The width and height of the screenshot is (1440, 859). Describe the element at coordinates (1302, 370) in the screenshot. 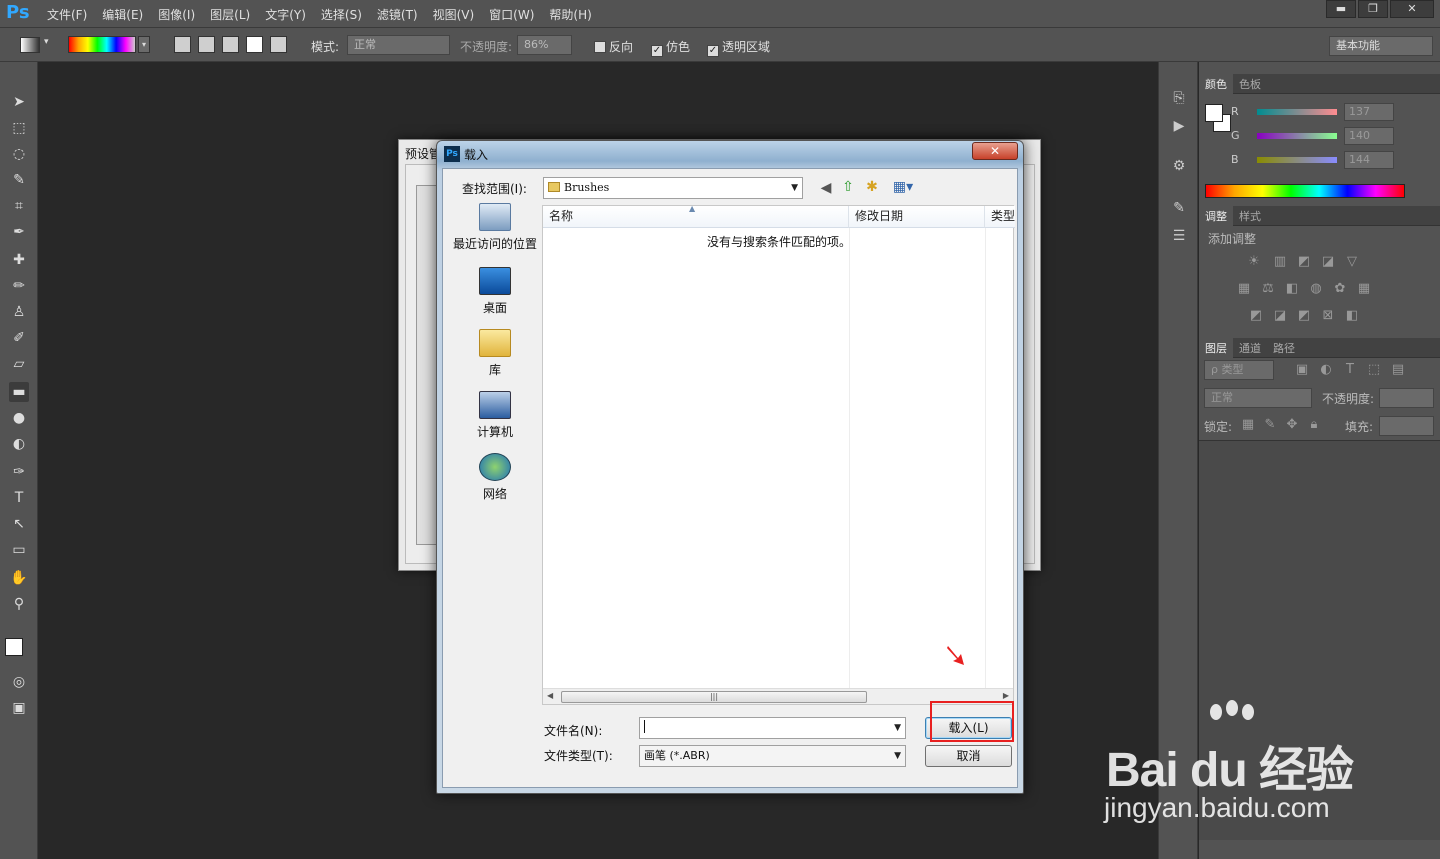

I see `filter-pixel-icon: ▣` at that location.